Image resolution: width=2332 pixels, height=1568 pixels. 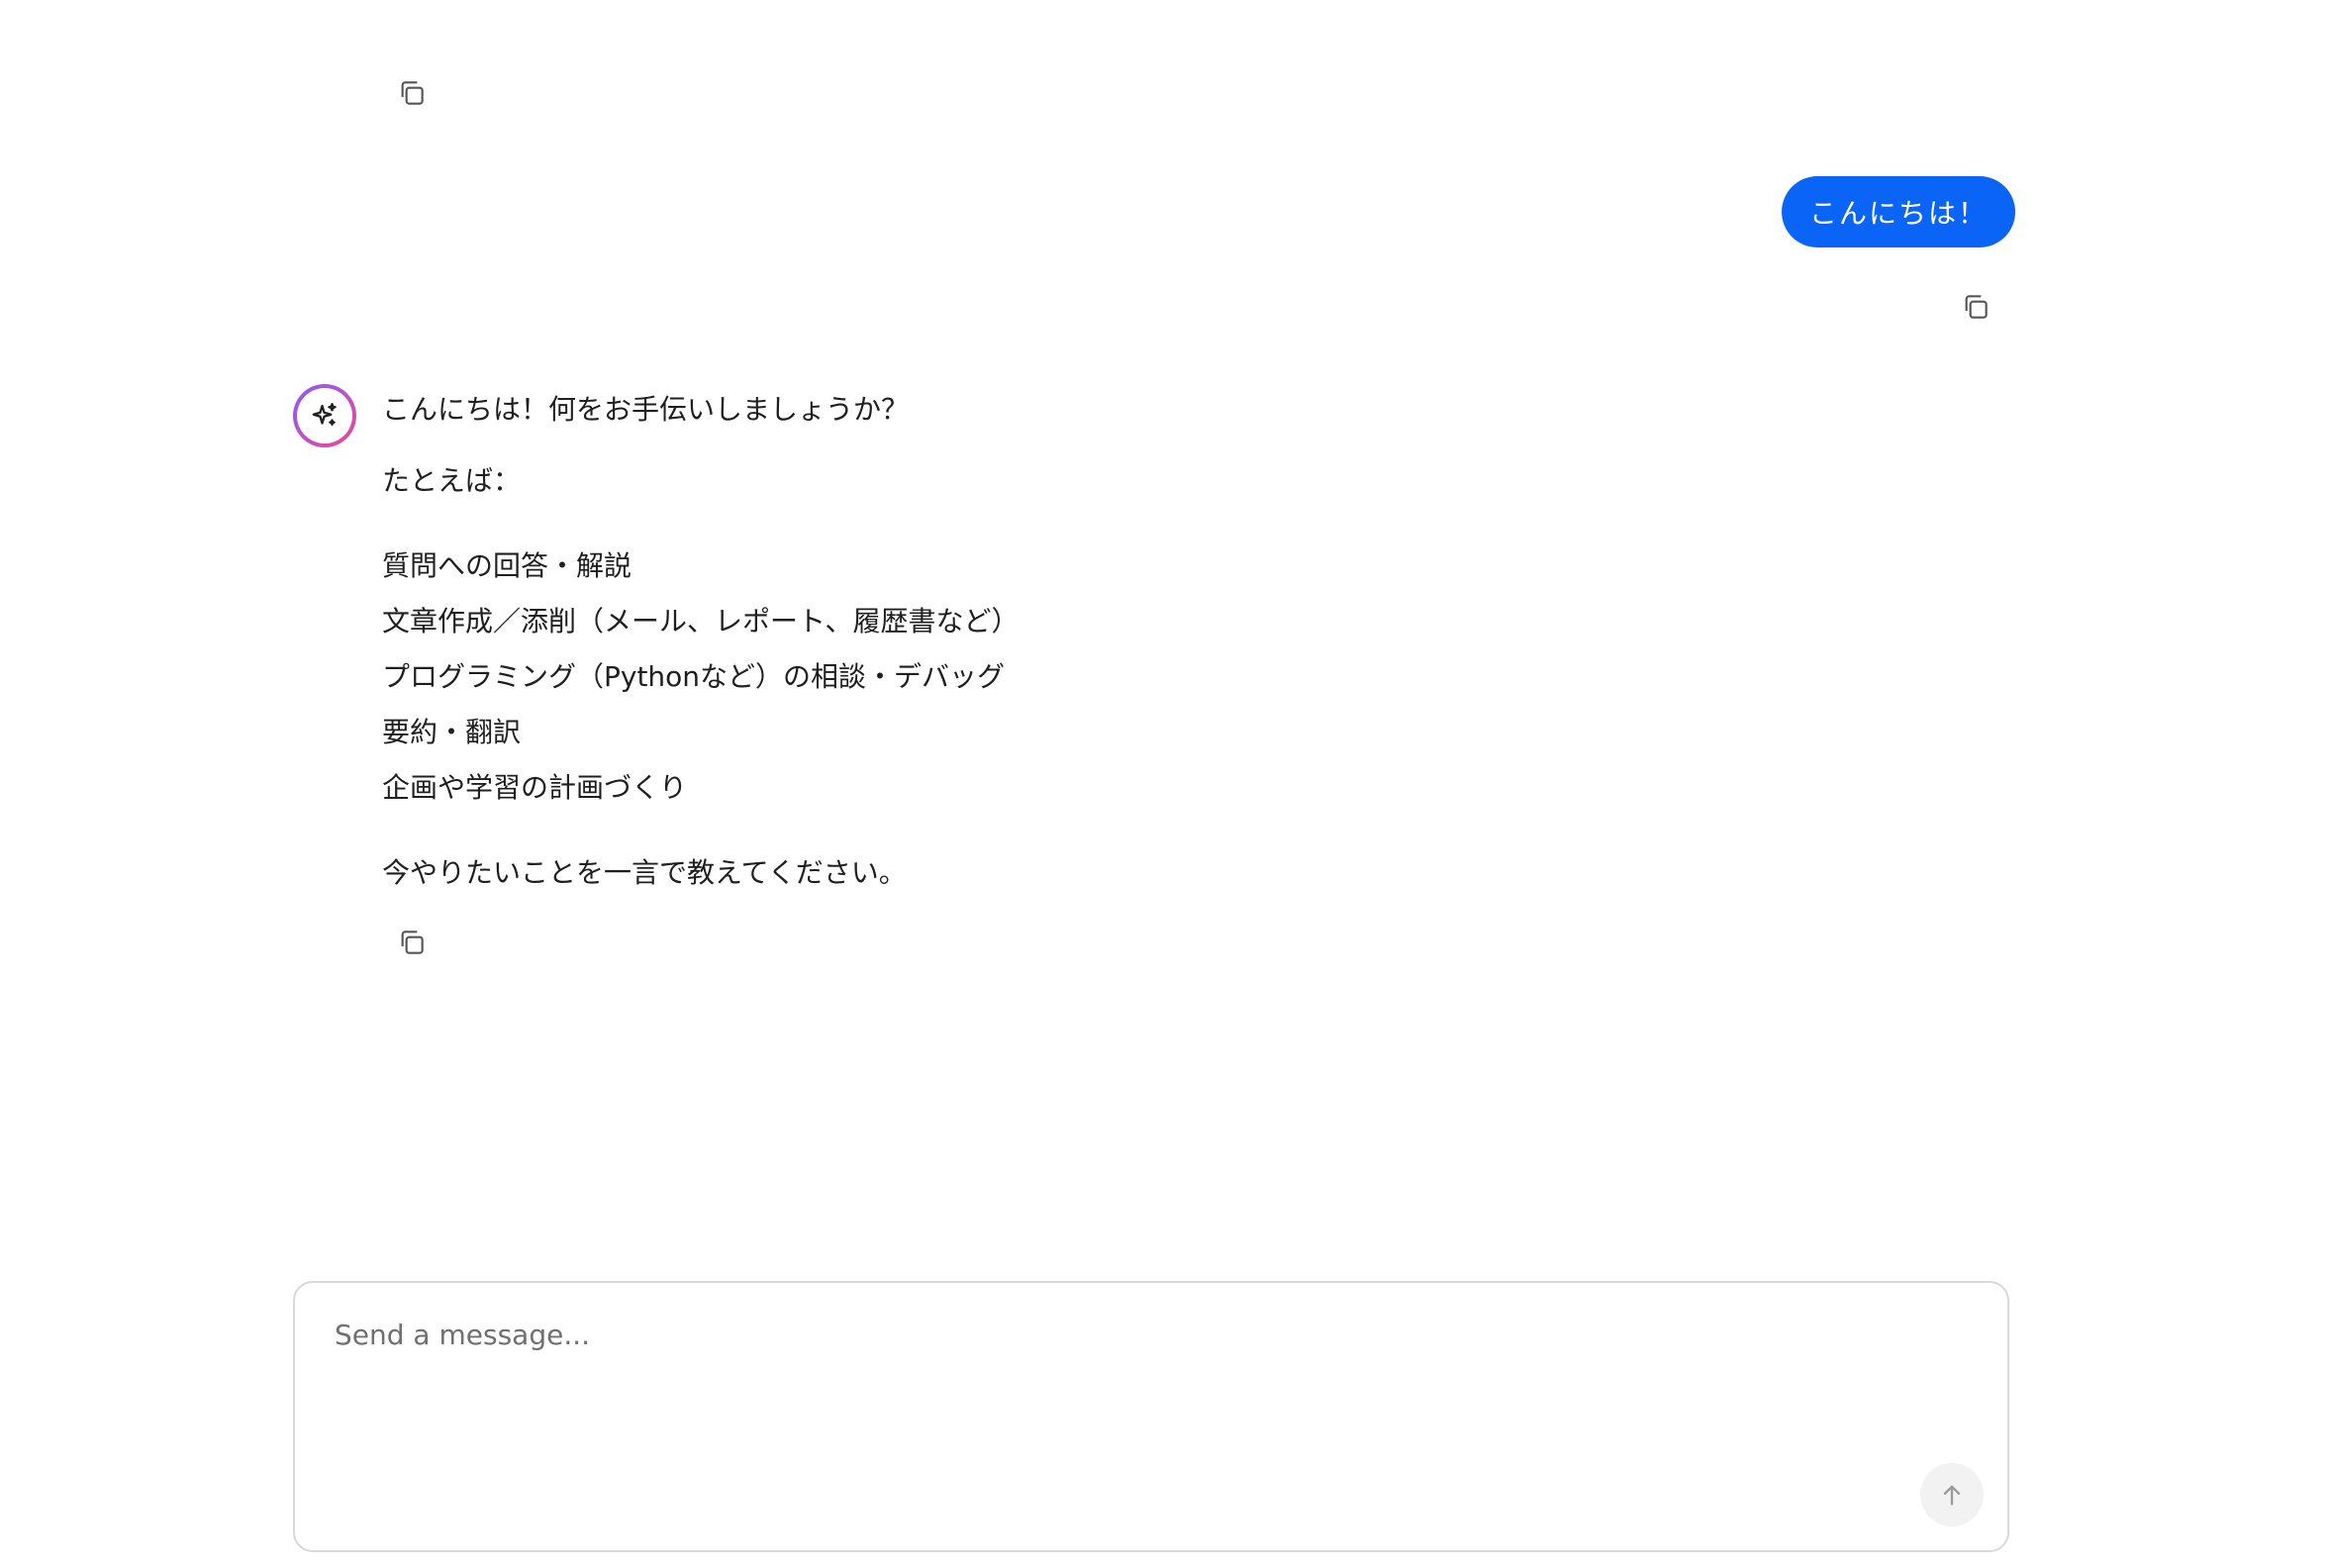 I want to click on assistant-avatar, so click(x=324, y=415).